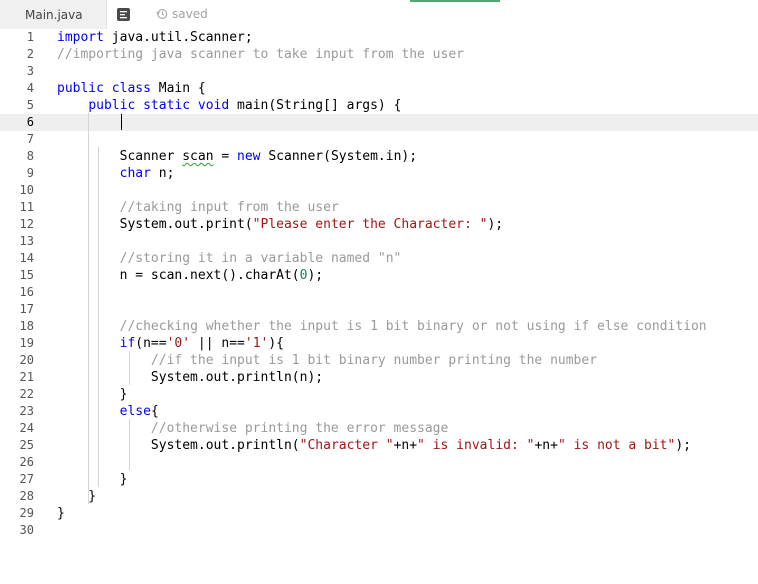 This screenshot has height=584, width=758. What do you see at coordinates (26, 479) in the screenshot?
I see `line-number: 27` at bounding box center [26, 479].